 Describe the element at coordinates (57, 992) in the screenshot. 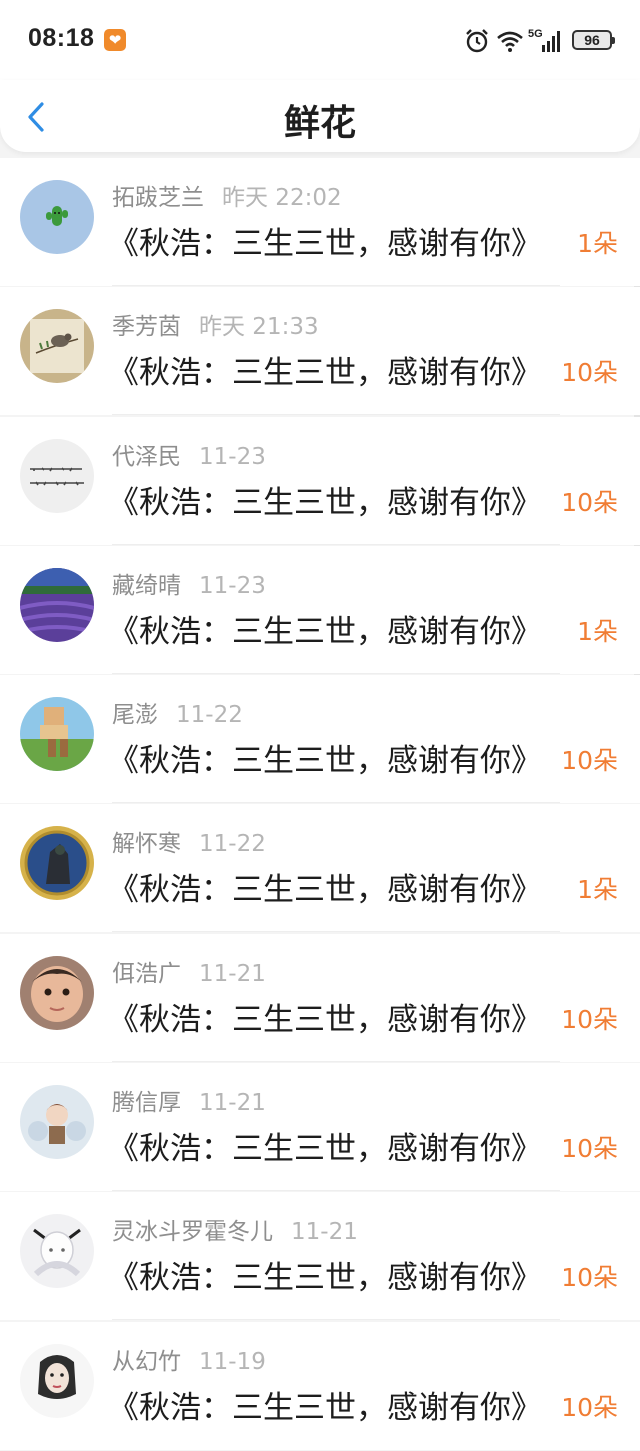

I see `baby-avatar` at that location.